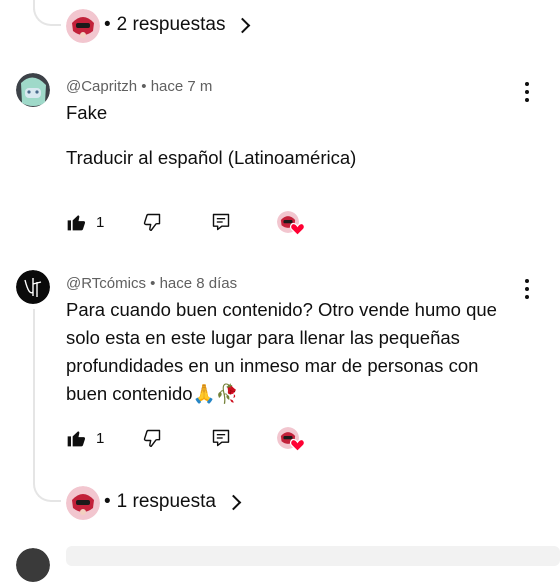  What do you see at coordinates (47, 13) in the screenshot?
I see `thread-curve-top` at bounding box center [47, 13].